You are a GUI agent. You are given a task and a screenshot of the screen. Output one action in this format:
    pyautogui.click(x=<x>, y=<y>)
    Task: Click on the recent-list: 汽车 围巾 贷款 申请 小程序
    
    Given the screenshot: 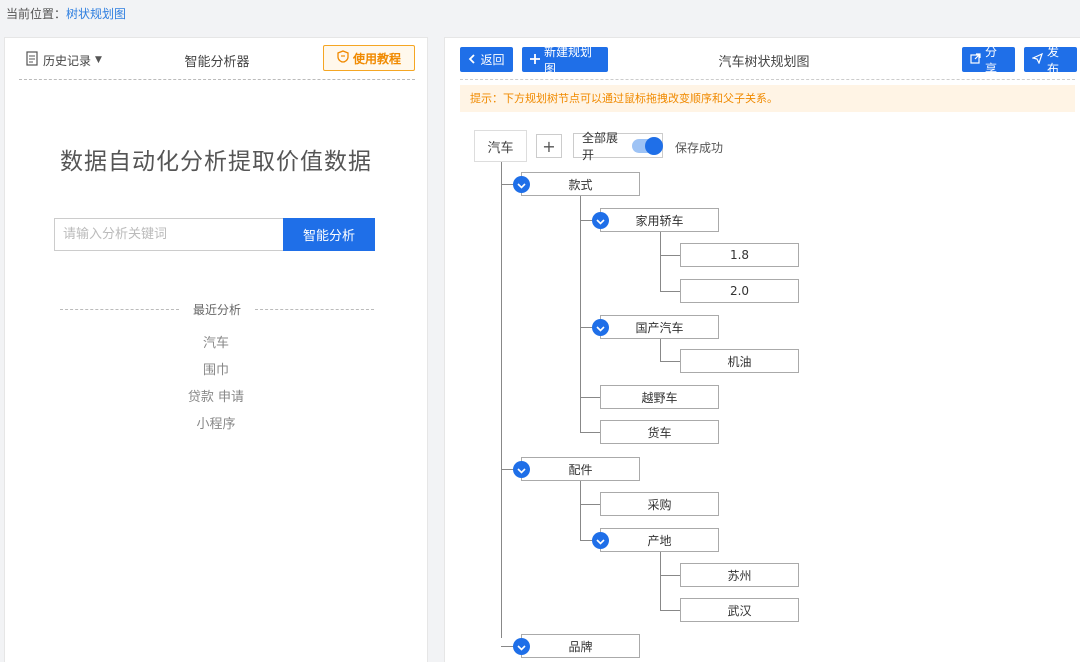 What is the action you would take?
    pyautogui.click(x=216, y=388)
    